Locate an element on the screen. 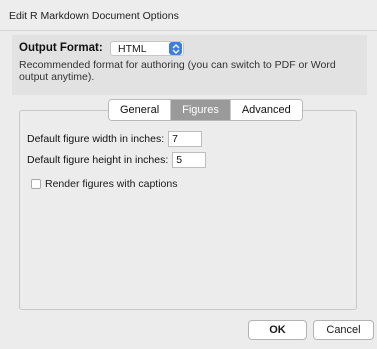 This screenshot has height=349, width=377. captions-checkbox is located at coordinates (36, 184).